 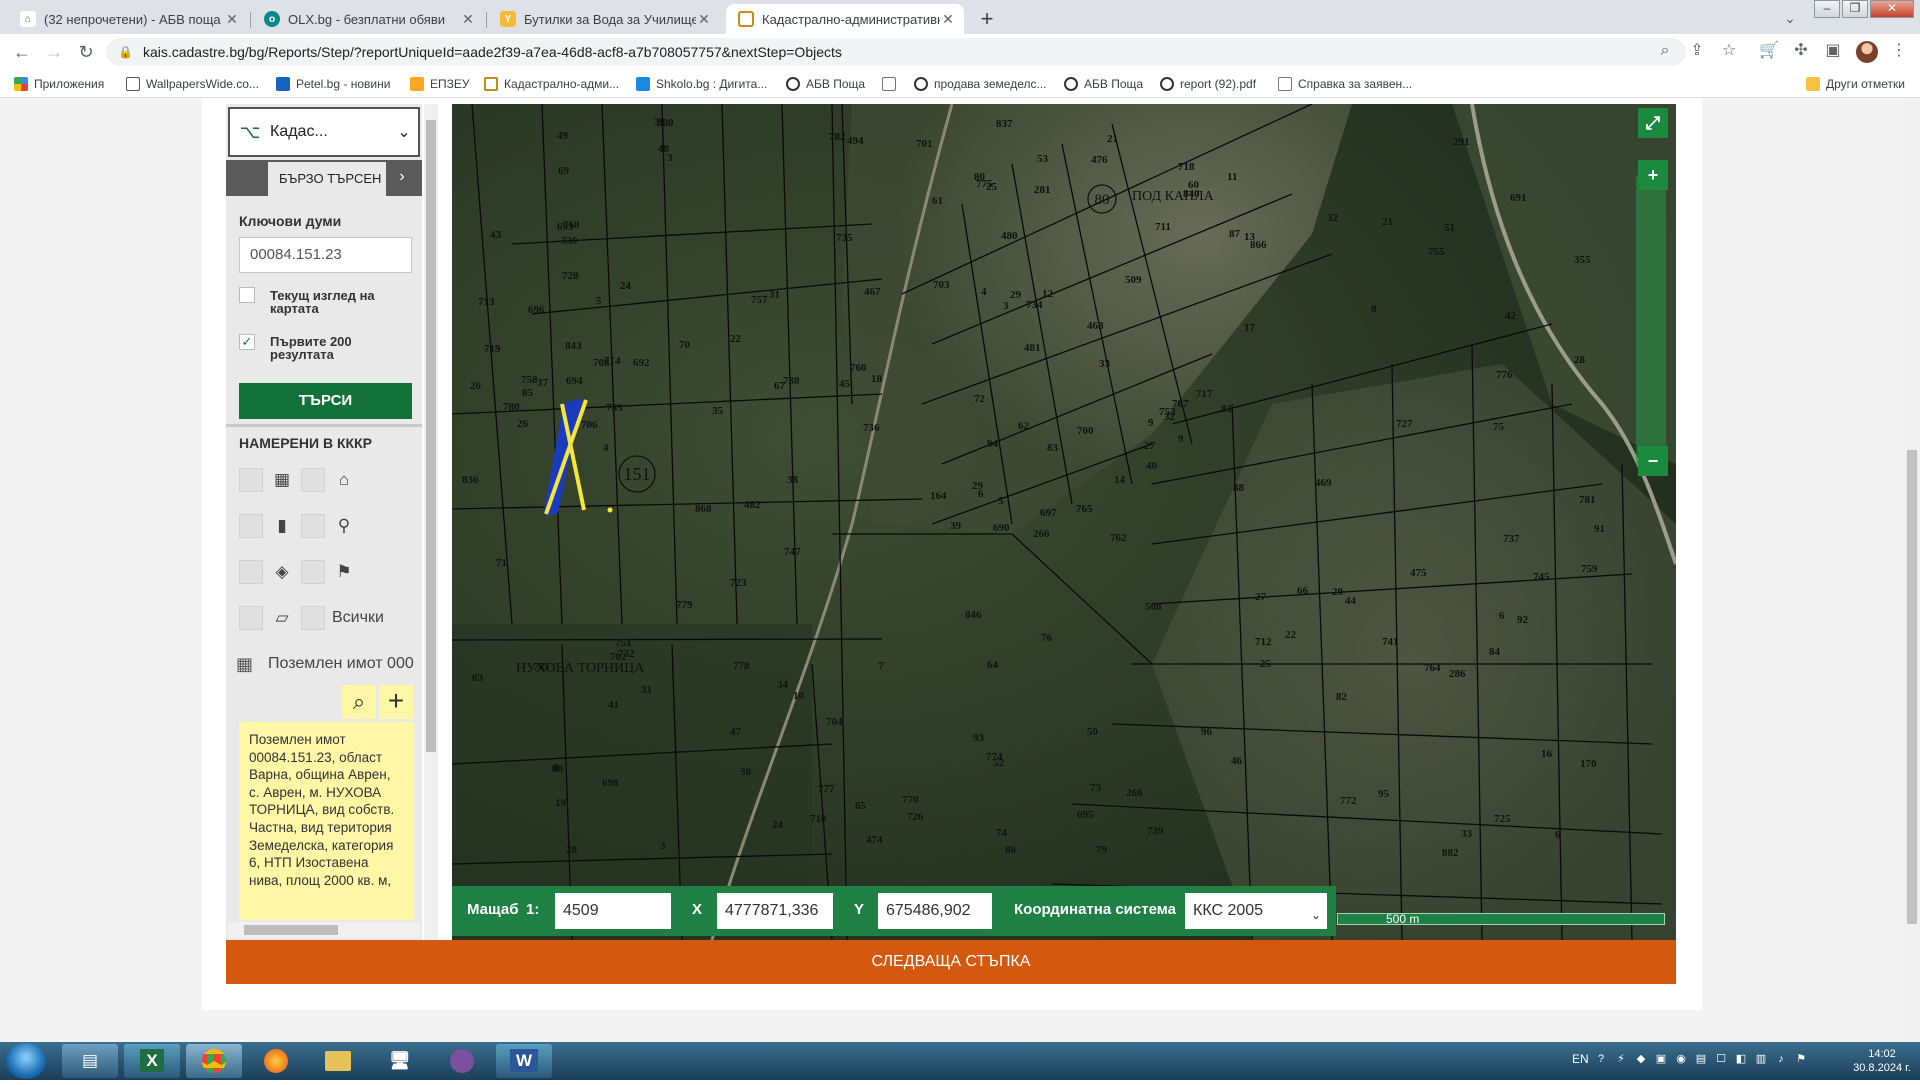 I want to click on zoom-in-button: +, so click(x=1653, y=175).